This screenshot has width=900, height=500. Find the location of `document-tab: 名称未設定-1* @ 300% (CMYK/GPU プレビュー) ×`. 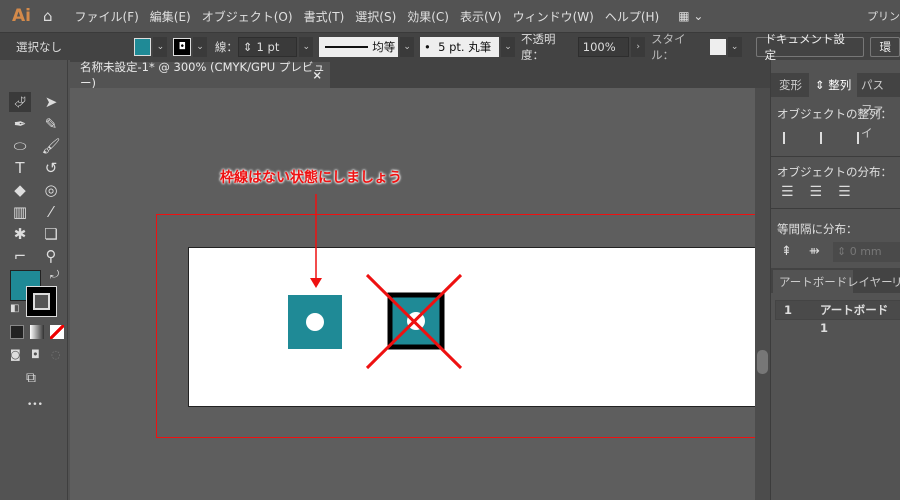

document-tab: 名称未設定-1* @ 300% (CMYK/GPU プレビュー) × is located at coordinates (200, 75).